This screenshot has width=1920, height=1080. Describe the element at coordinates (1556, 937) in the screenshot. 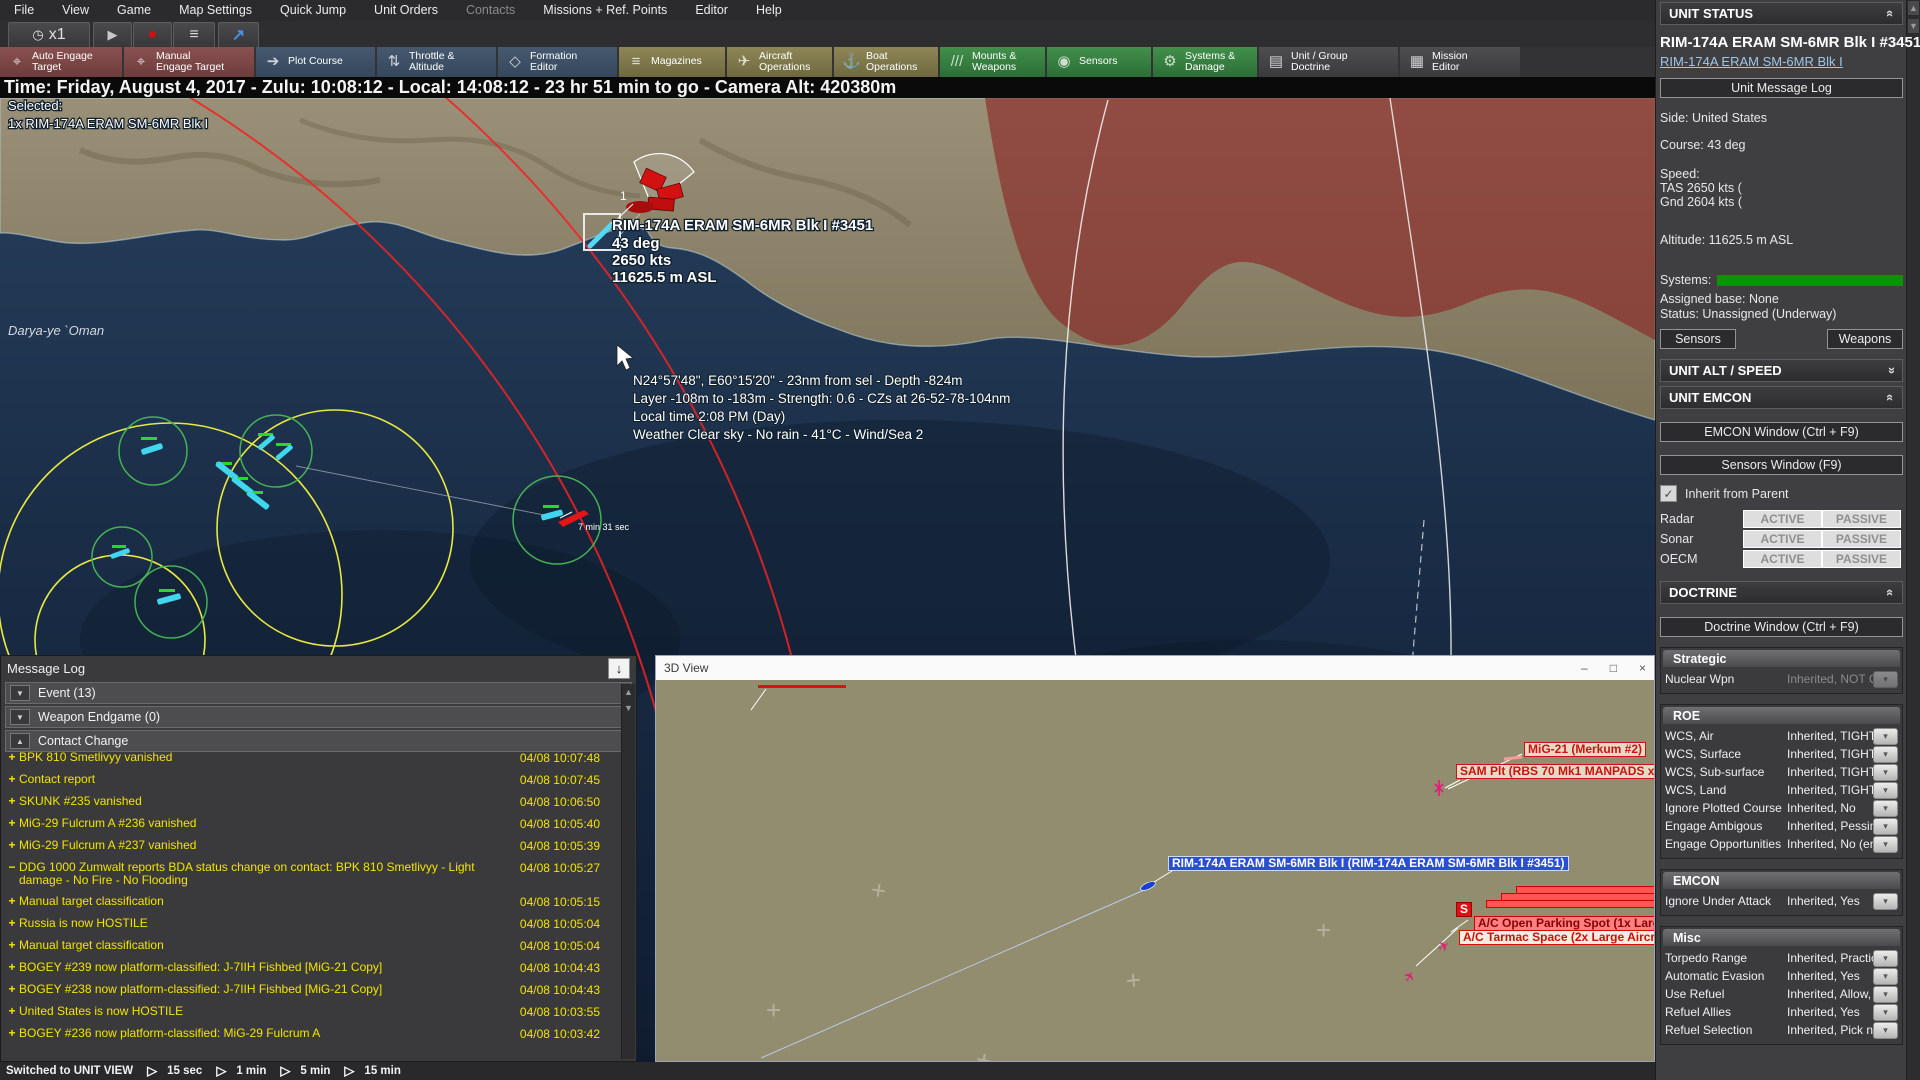

I see `3d-label-tarmac-space: A/C Tarmac Space (2x Large Aircraft)` at that location.